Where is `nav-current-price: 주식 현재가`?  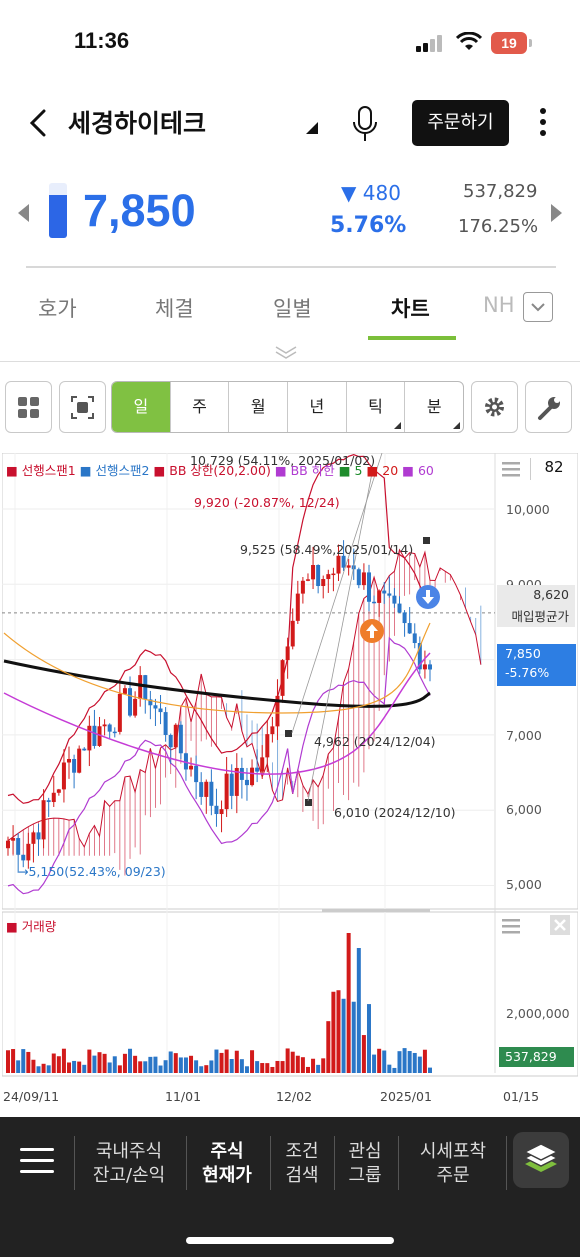 nav-current-price: 주식 현재가 is located at coordinates (227, 1164).